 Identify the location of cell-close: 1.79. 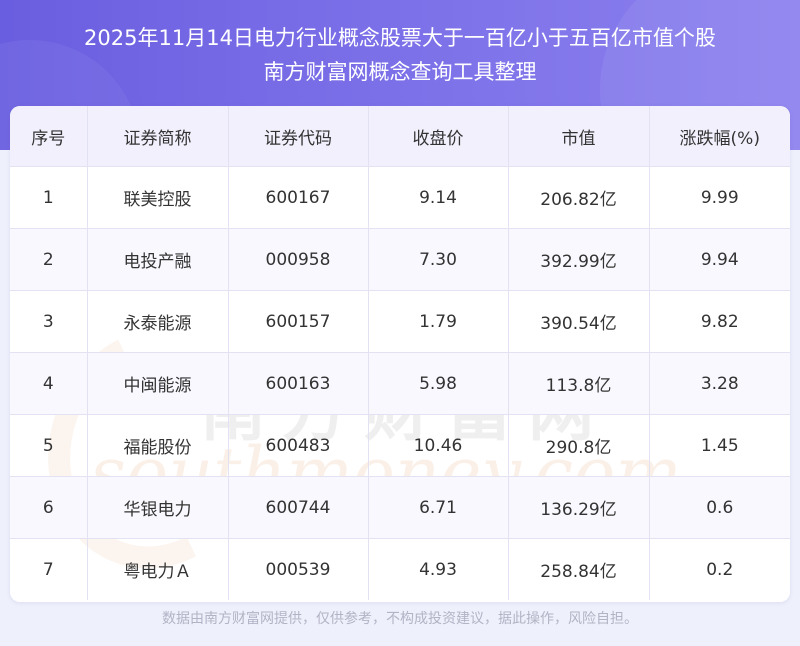
(438, 321).